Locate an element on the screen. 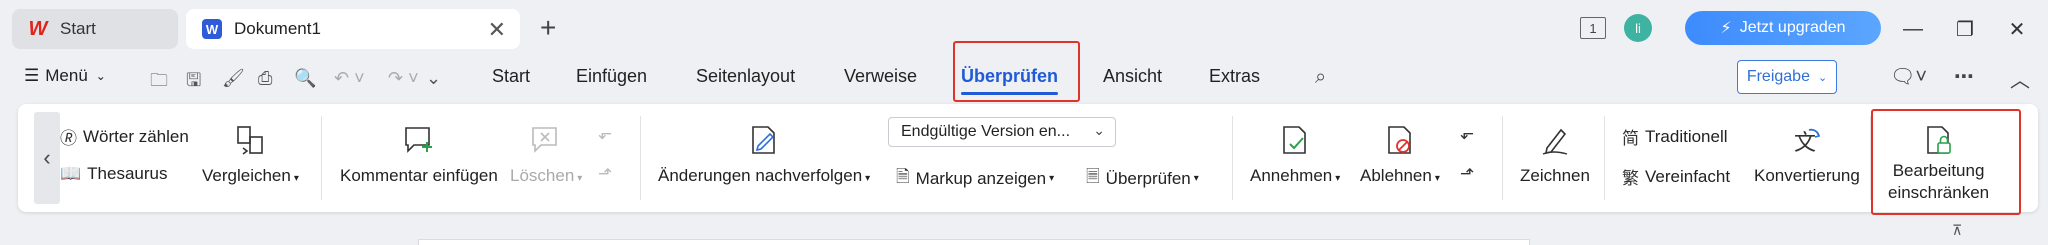 The width and height of the screenshot is (2048, 245). close-window-button: ✕ is located at coordinates (2017, 29).